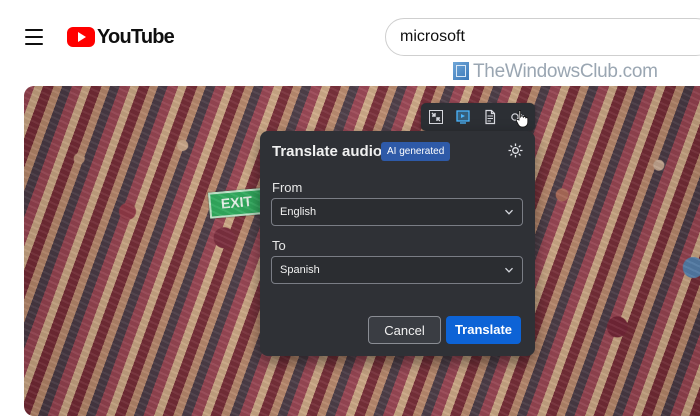 Image resolution: width=700 pixels, height=416 pixels. Describe the element at coordinates (436, 117) in the screenshot. I see `collapse-icon` at that location.